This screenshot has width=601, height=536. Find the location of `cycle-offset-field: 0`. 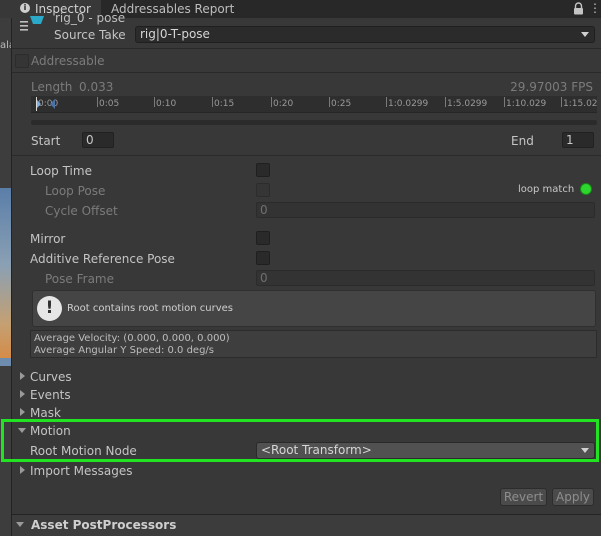

cycle-offset-field: 0 is located at coordinates (425, 210).